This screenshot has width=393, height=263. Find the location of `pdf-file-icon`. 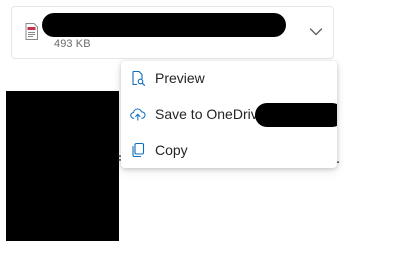

pdf-file-icon is located at coordinates (31, 31).